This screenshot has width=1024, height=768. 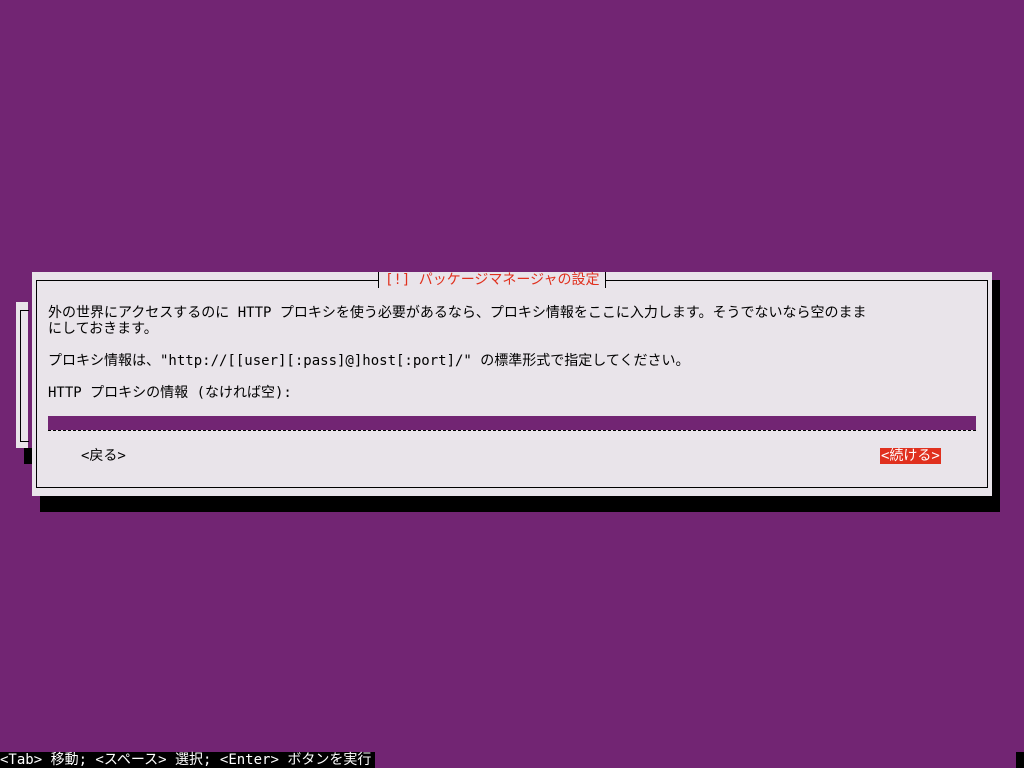 I want to click on back-button: <戻る>, so click(x=103, y=456).